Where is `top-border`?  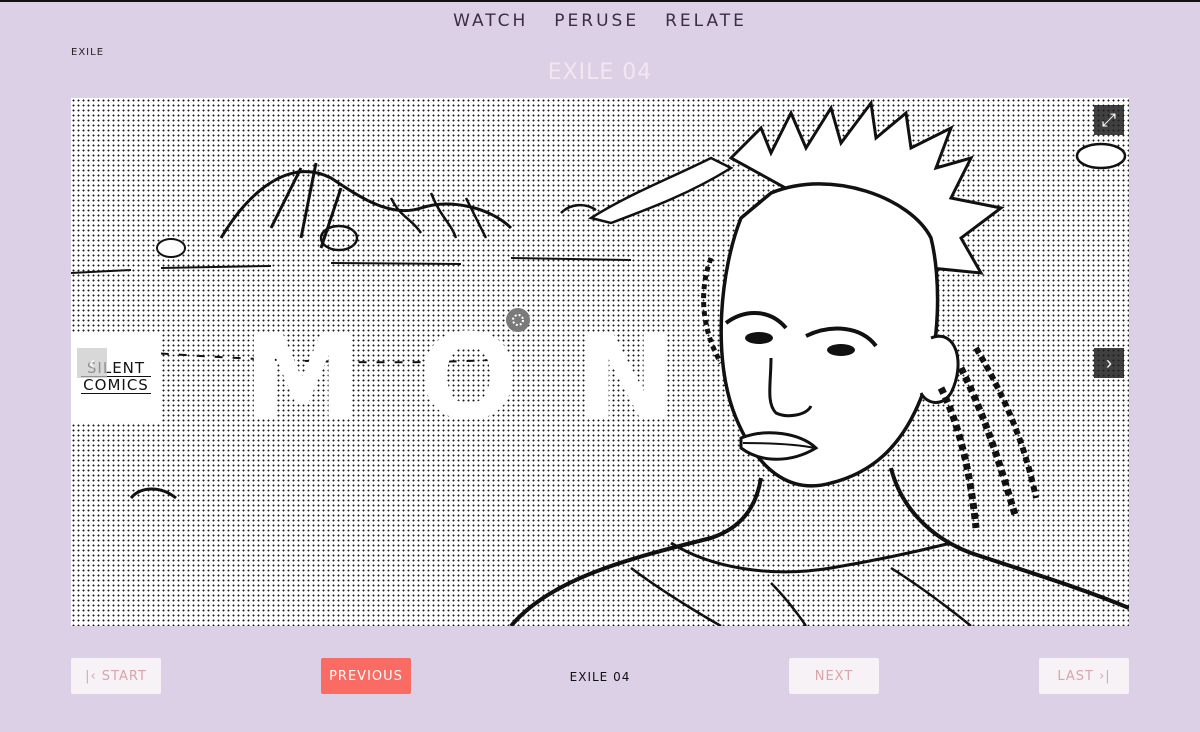
top-border is located at coordinates (600, 1).